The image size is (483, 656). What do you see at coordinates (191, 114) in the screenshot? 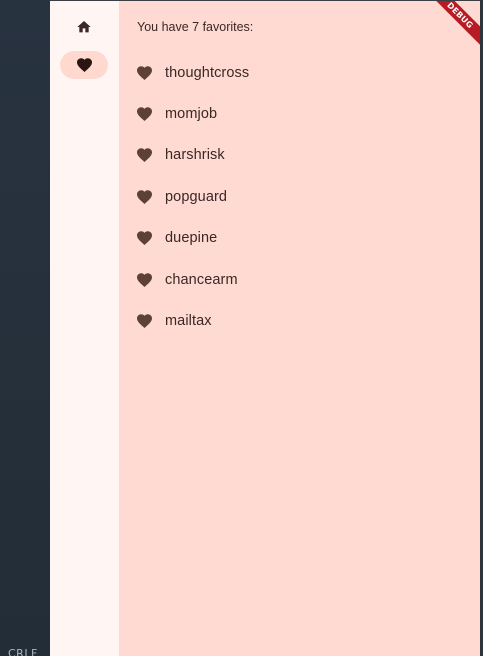
I see `list-item-label: momjob` at bounding box center [191, 114].